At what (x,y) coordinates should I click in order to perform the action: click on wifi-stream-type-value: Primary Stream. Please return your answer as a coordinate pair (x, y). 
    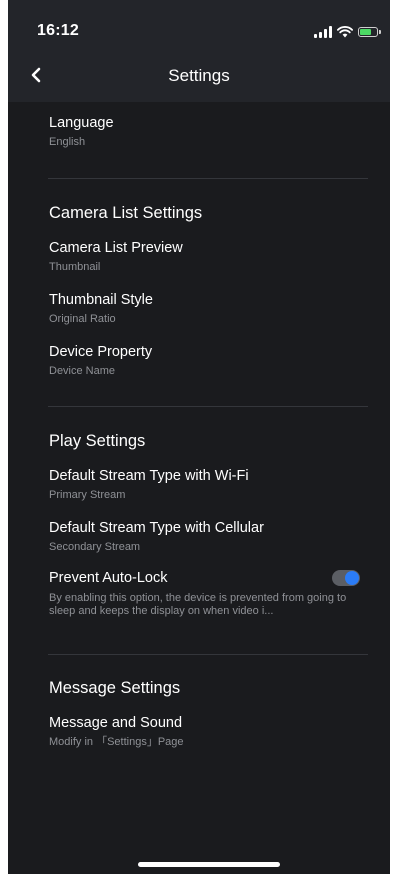
    Looking at the image, I should click on (87, 495).